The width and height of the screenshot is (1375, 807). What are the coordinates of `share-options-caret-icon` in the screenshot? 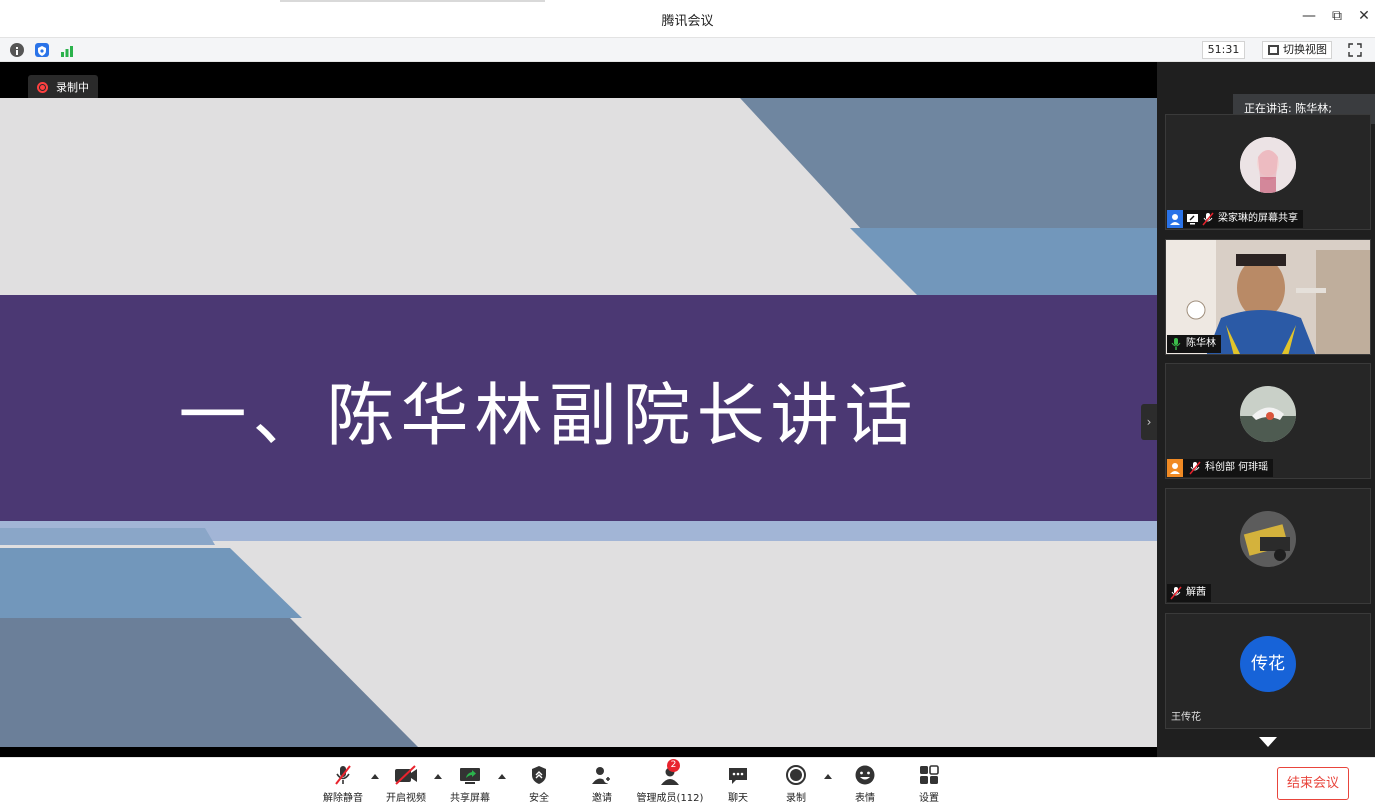 It's located at (502, 776).